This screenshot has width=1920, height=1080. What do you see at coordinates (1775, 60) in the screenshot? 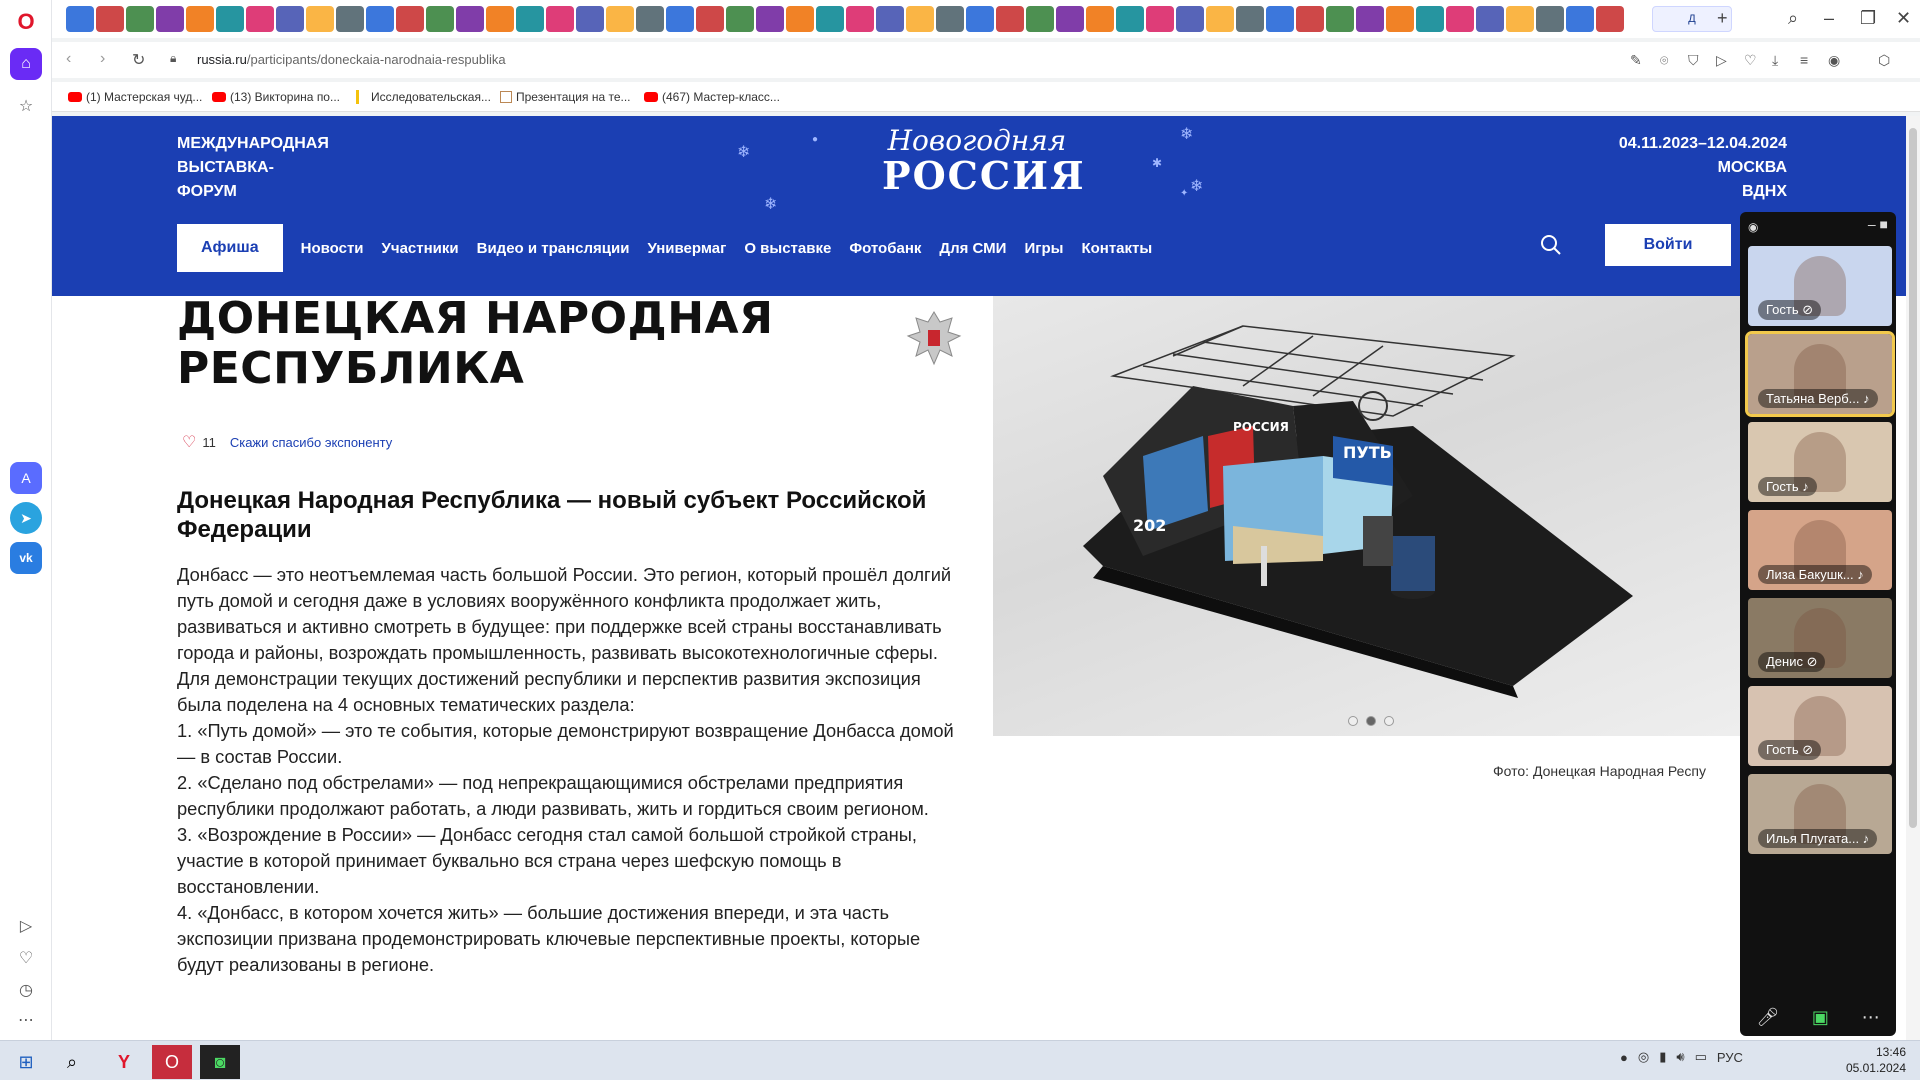
I see `download-icon: ⤓` at bounding box center [1775, 60].